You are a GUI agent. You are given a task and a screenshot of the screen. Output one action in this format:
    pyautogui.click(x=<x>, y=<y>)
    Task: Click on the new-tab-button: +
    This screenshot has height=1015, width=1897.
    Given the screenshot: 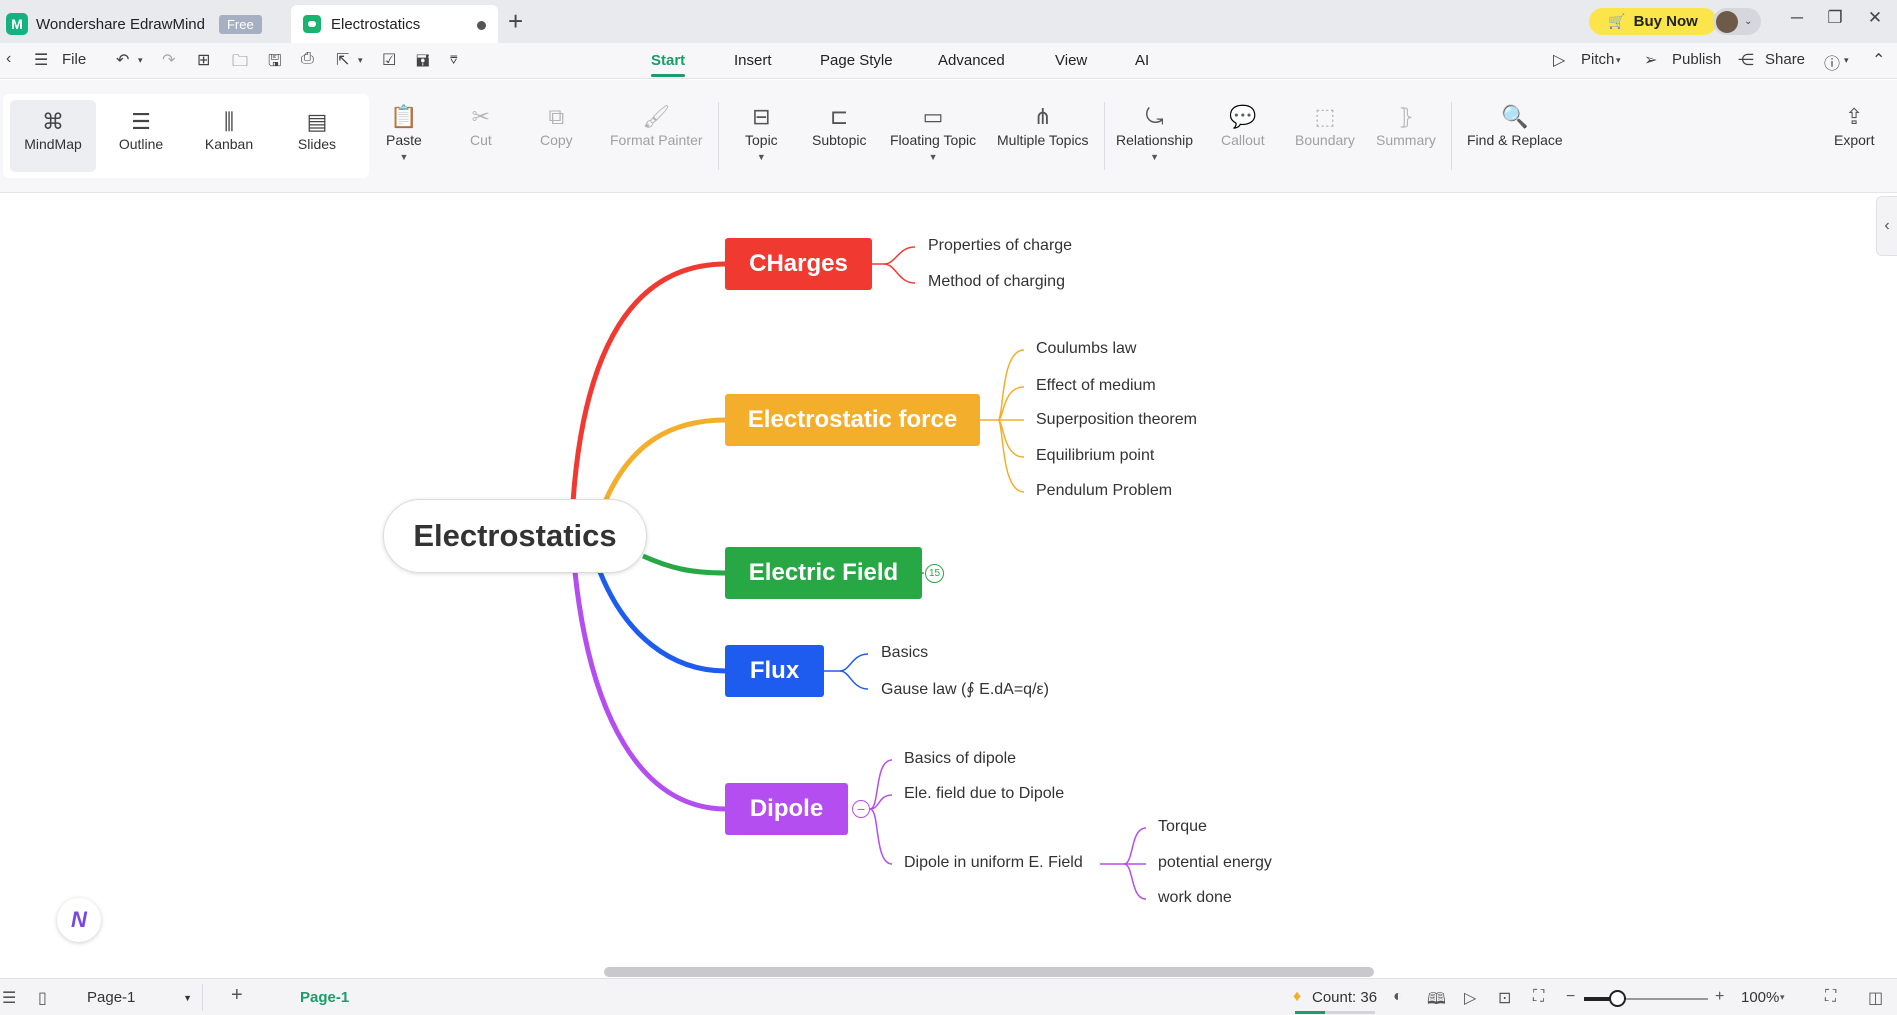 What is the action you would take?
    pyautogui.click(x=515, y=21)
    